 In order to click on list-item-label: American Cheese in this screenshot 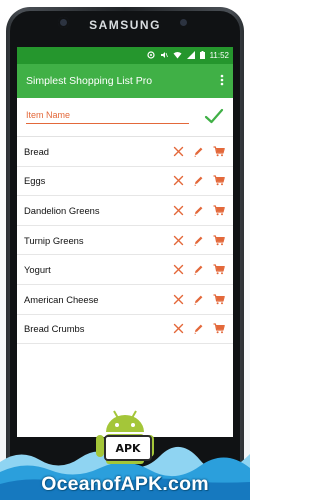, I will do `click(61, 299)`.